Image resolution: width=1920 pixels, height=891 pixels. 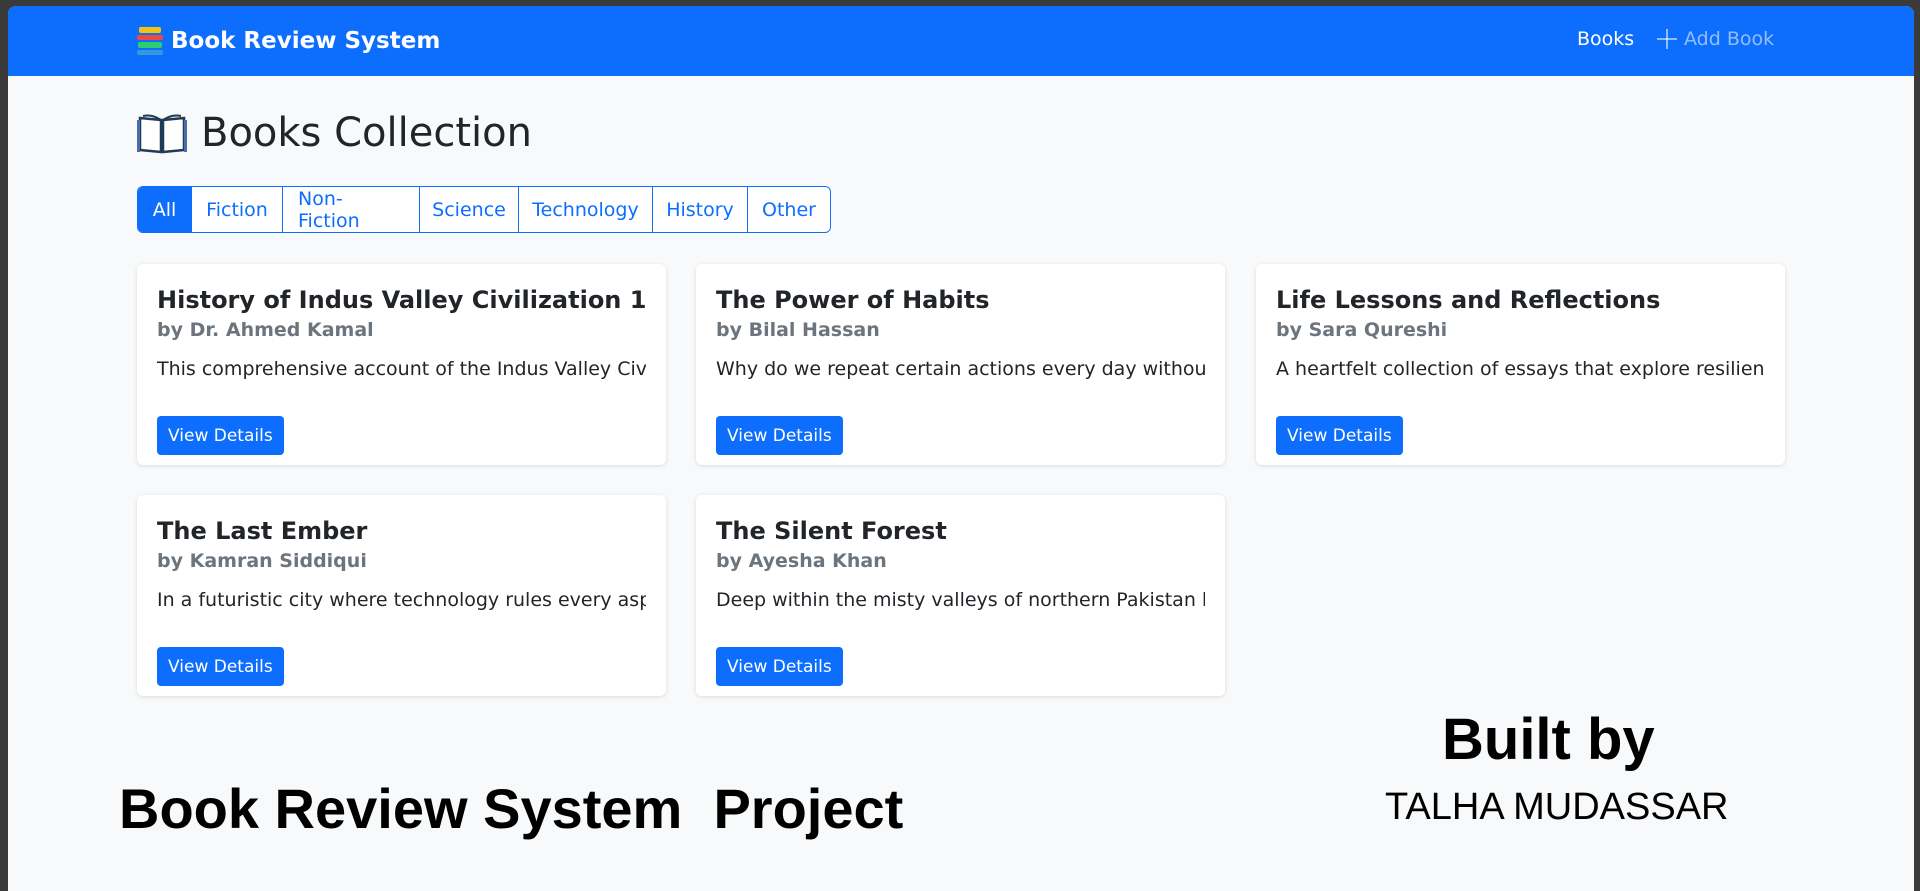 I want to click on books-stack-icon, so click(x=150, y=41).